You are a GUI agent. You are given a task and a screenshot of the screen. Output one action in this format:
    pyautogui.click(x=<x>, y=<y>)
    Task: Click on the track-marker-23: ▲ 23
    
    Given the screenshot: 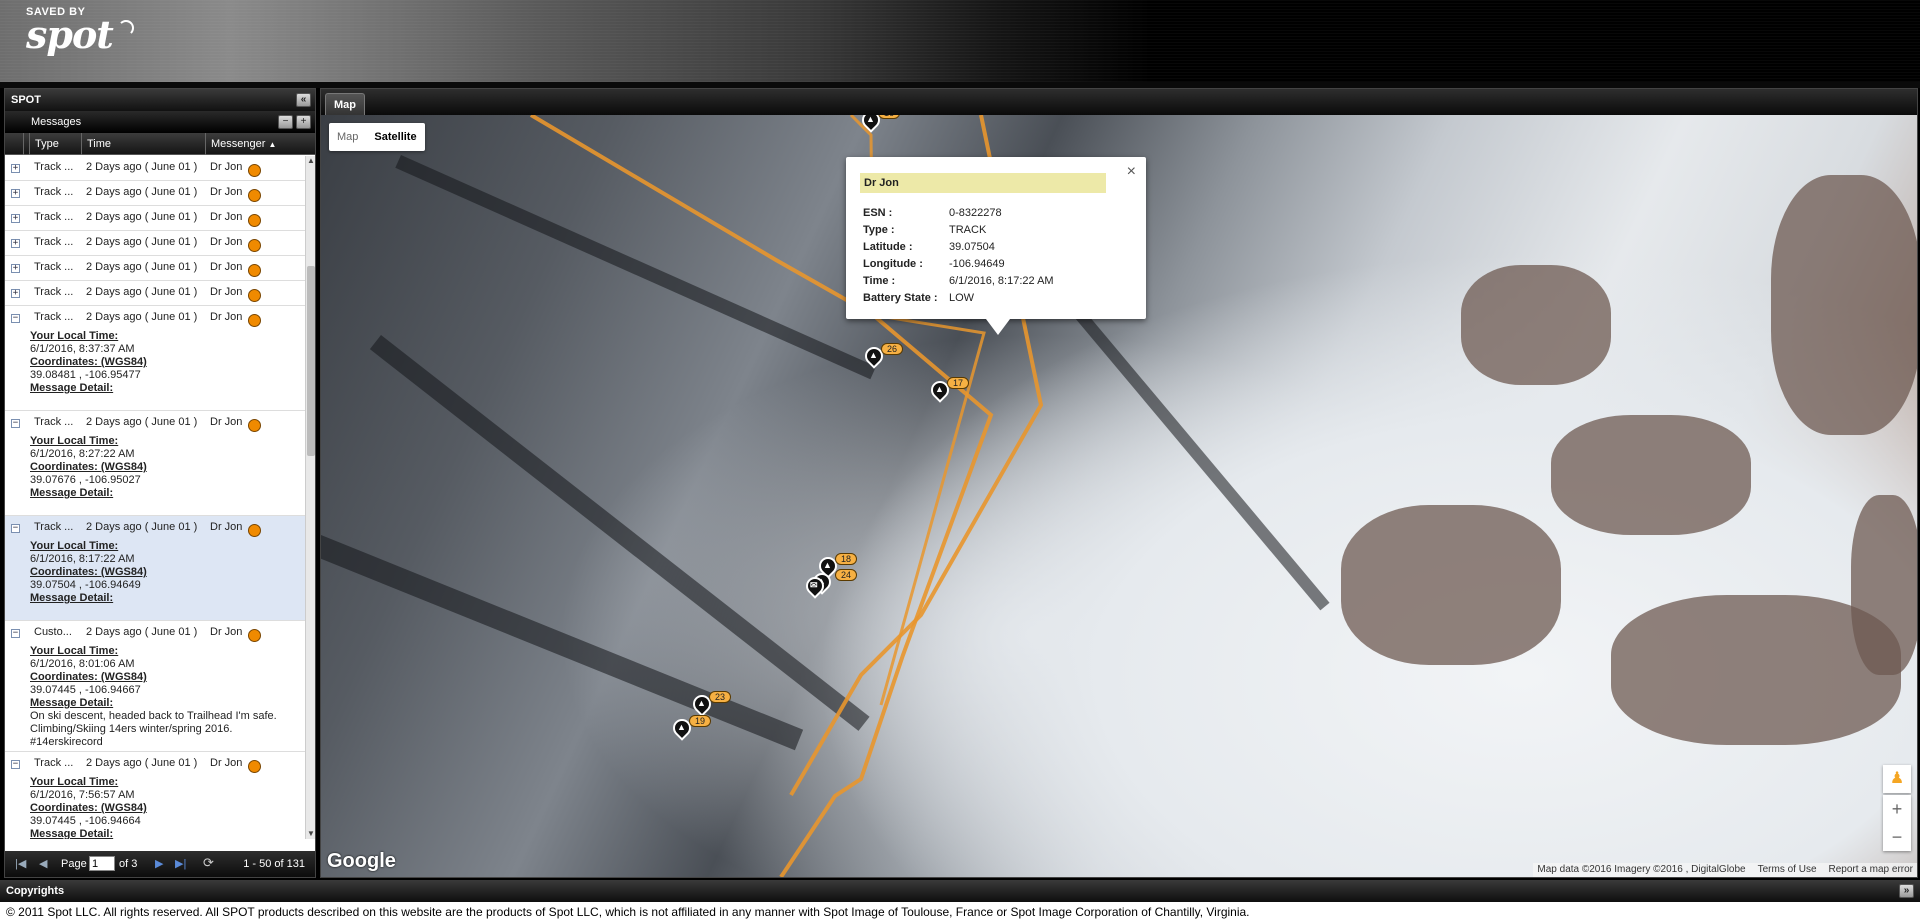 What is the action you would take?
    pyautogui.click(x=710, y=704)
    